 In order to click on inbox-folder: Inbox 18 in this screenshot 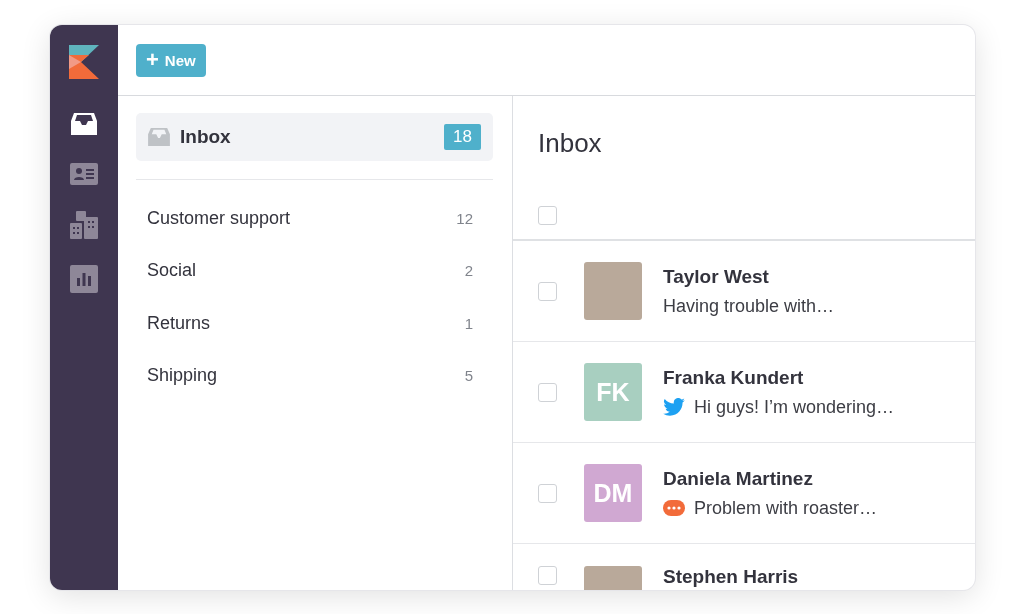, I will do `click(314, 137)`.